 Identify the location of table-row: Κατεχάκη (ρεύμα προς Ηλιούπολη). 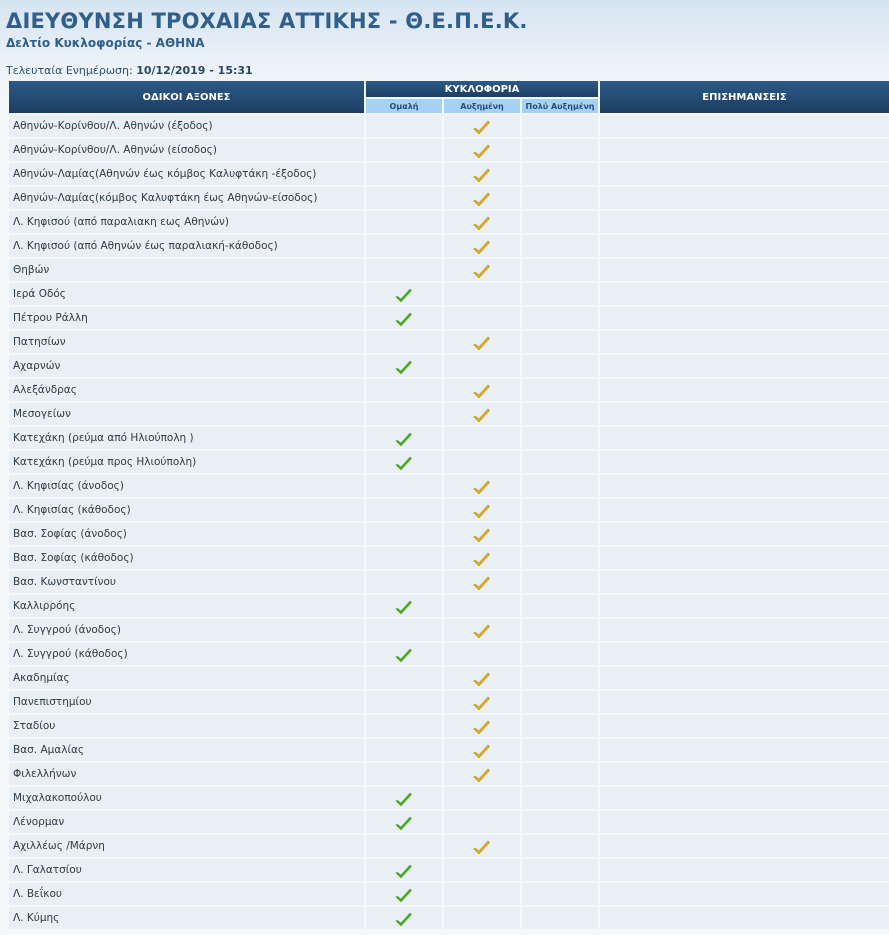
(449, 462).